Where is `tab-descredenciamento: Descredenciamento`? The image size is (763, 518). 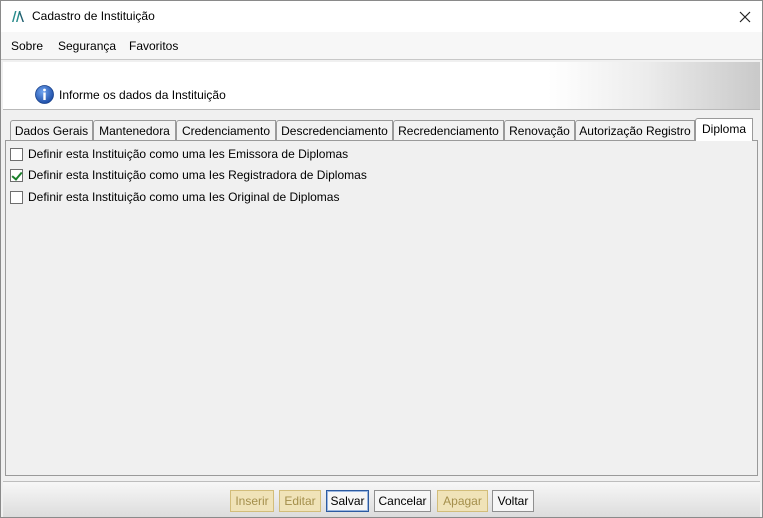
tab-descredenciamento: Descredenciamento is located at coordinates (334, 130).